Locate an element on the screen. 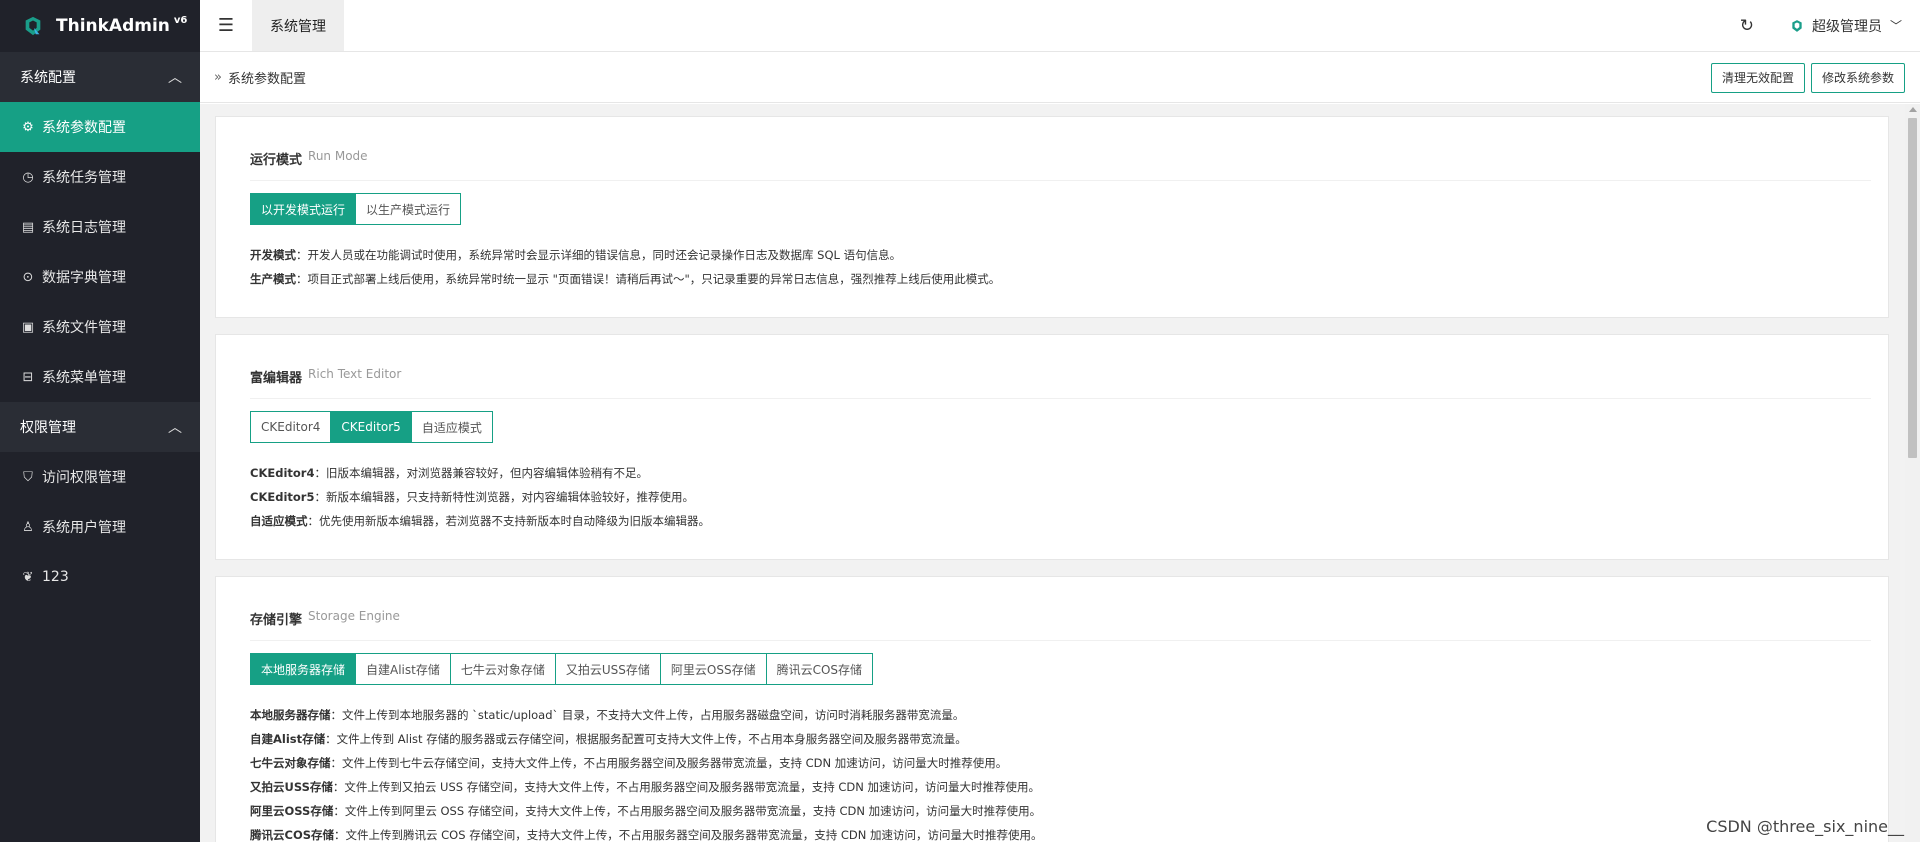 The height and width of the screenshot is (842, 1920). option-qiniu-storage: 七牛云对象存储 is located at coordinates (503, 669).